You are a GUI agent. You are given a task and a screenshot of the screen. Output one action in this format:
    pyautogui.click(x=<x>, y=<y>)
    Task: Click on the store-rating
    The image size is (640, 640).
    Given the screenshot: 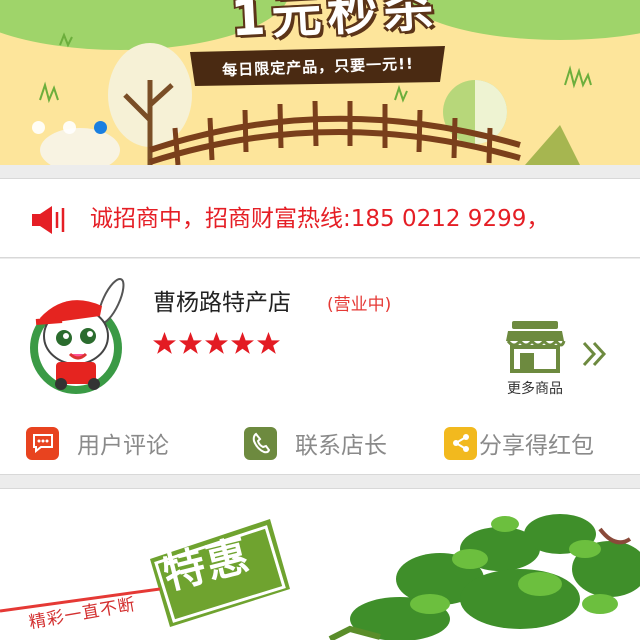 What is the action you would take?
    pyautogui.click(x=216, y=343)
    